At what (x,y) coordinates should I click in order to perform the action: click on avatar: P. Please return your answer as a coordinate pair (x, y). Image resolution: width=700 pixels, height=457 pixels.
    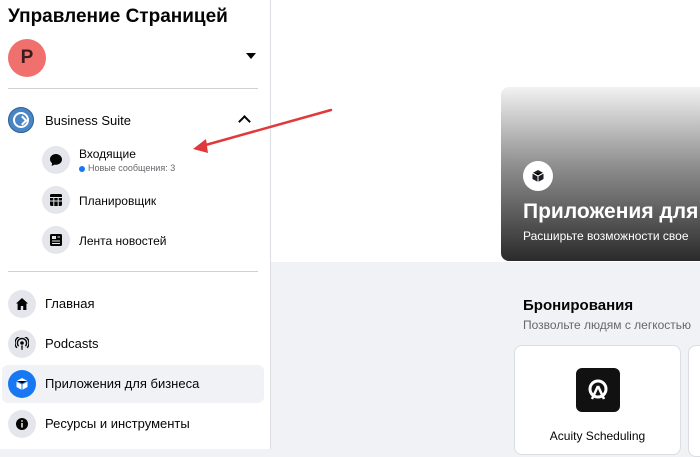
    Looking at the image, I should click on (27, 58).